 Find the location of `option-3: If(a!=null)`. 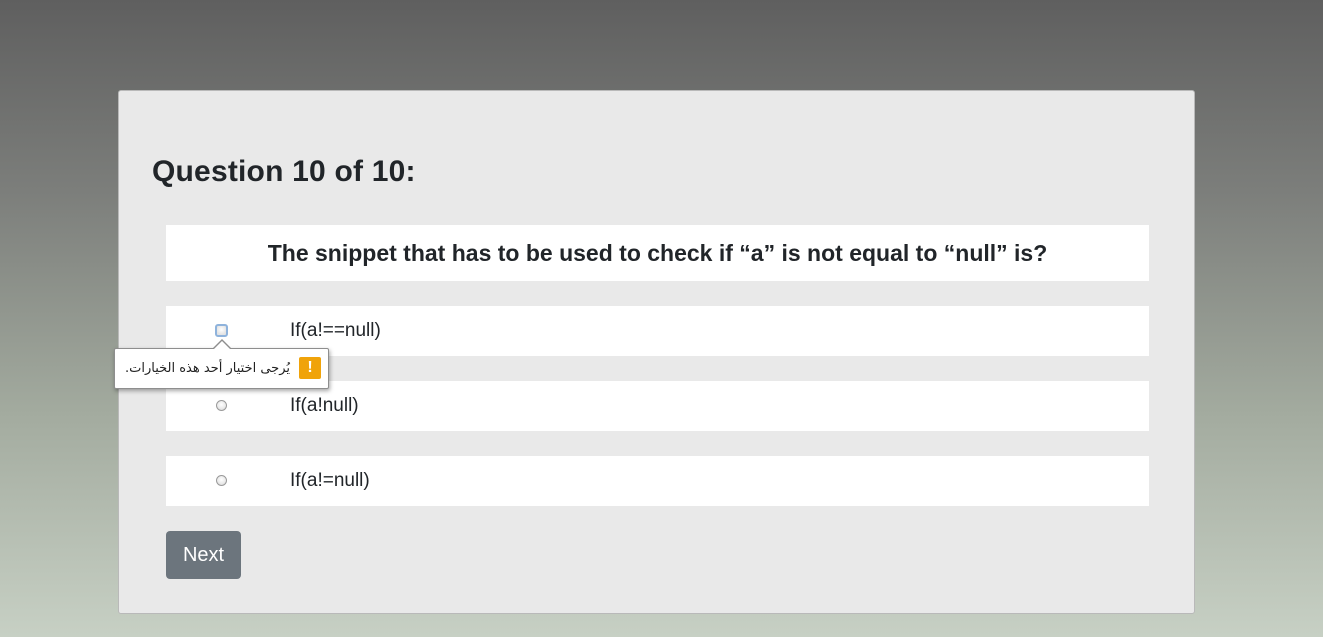

option-3: If(a!=null) is located at coordinates (657, 481).